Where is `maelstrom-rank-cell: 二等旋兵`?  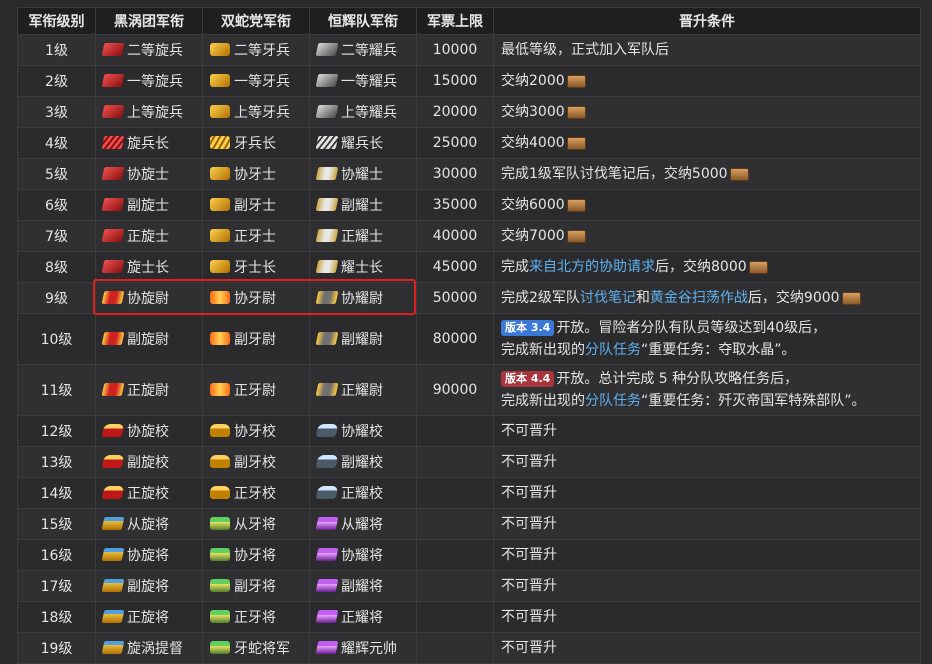
maelstrom-rank-cell: 二等旋兵 is located at coordinates (149, 50).